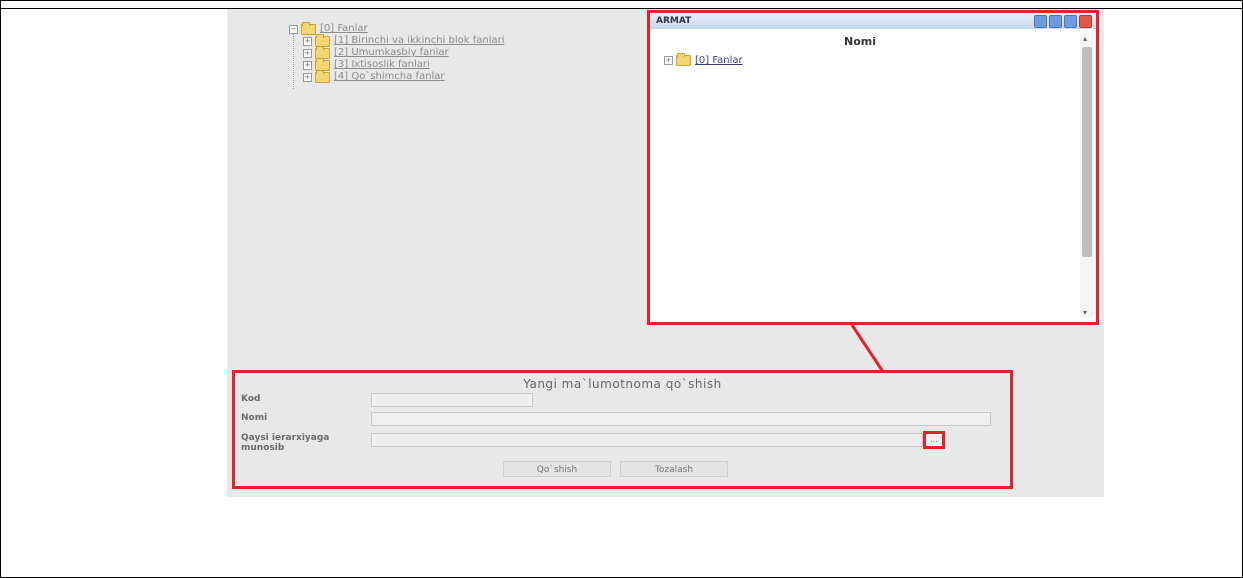  What do you see at coordinates (557, 469) in the screenshot?
I see `add-button: Qo`shish` at bounding box center [557, 469].